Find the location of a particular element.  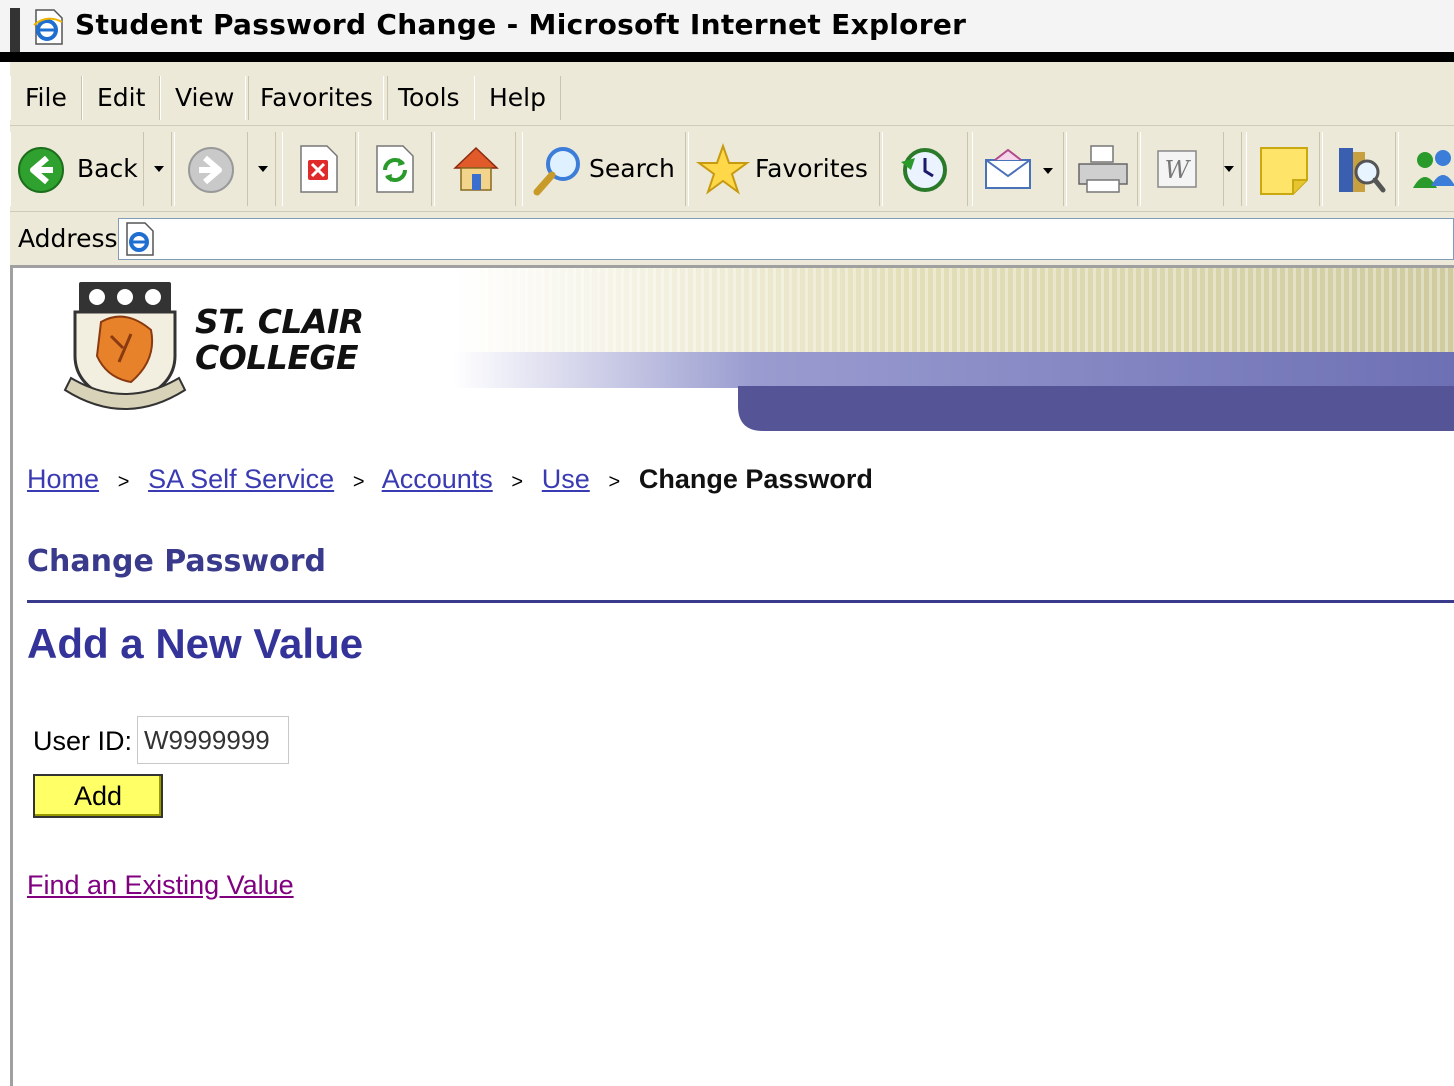

refresh-button is located at coordinates (395, 169).